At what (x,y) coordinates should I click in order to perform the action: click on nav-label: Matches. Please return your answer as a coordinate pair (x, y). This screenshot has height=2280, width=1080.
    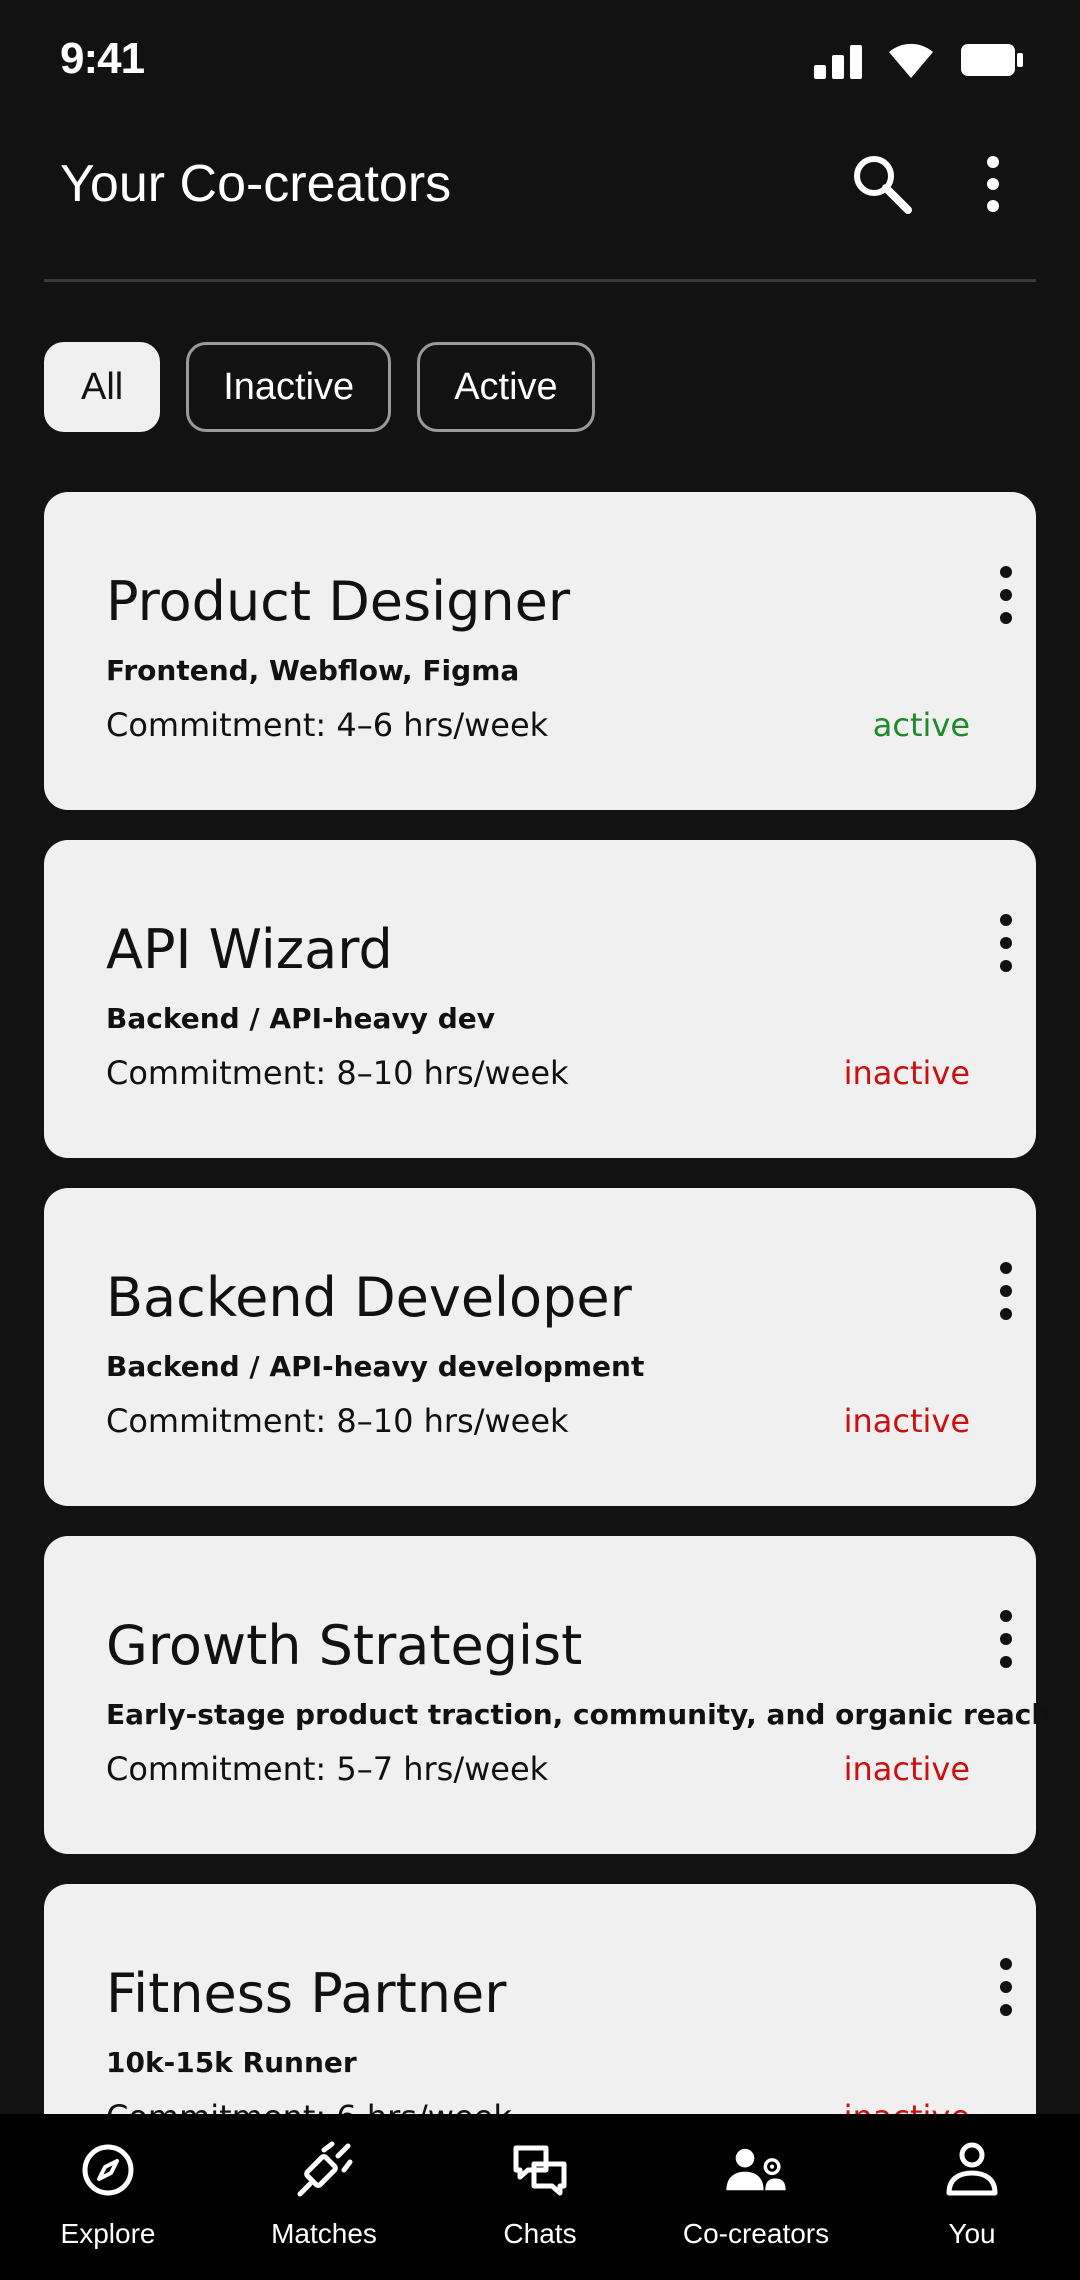
    Looking at the image, I should click on (324, 2233).